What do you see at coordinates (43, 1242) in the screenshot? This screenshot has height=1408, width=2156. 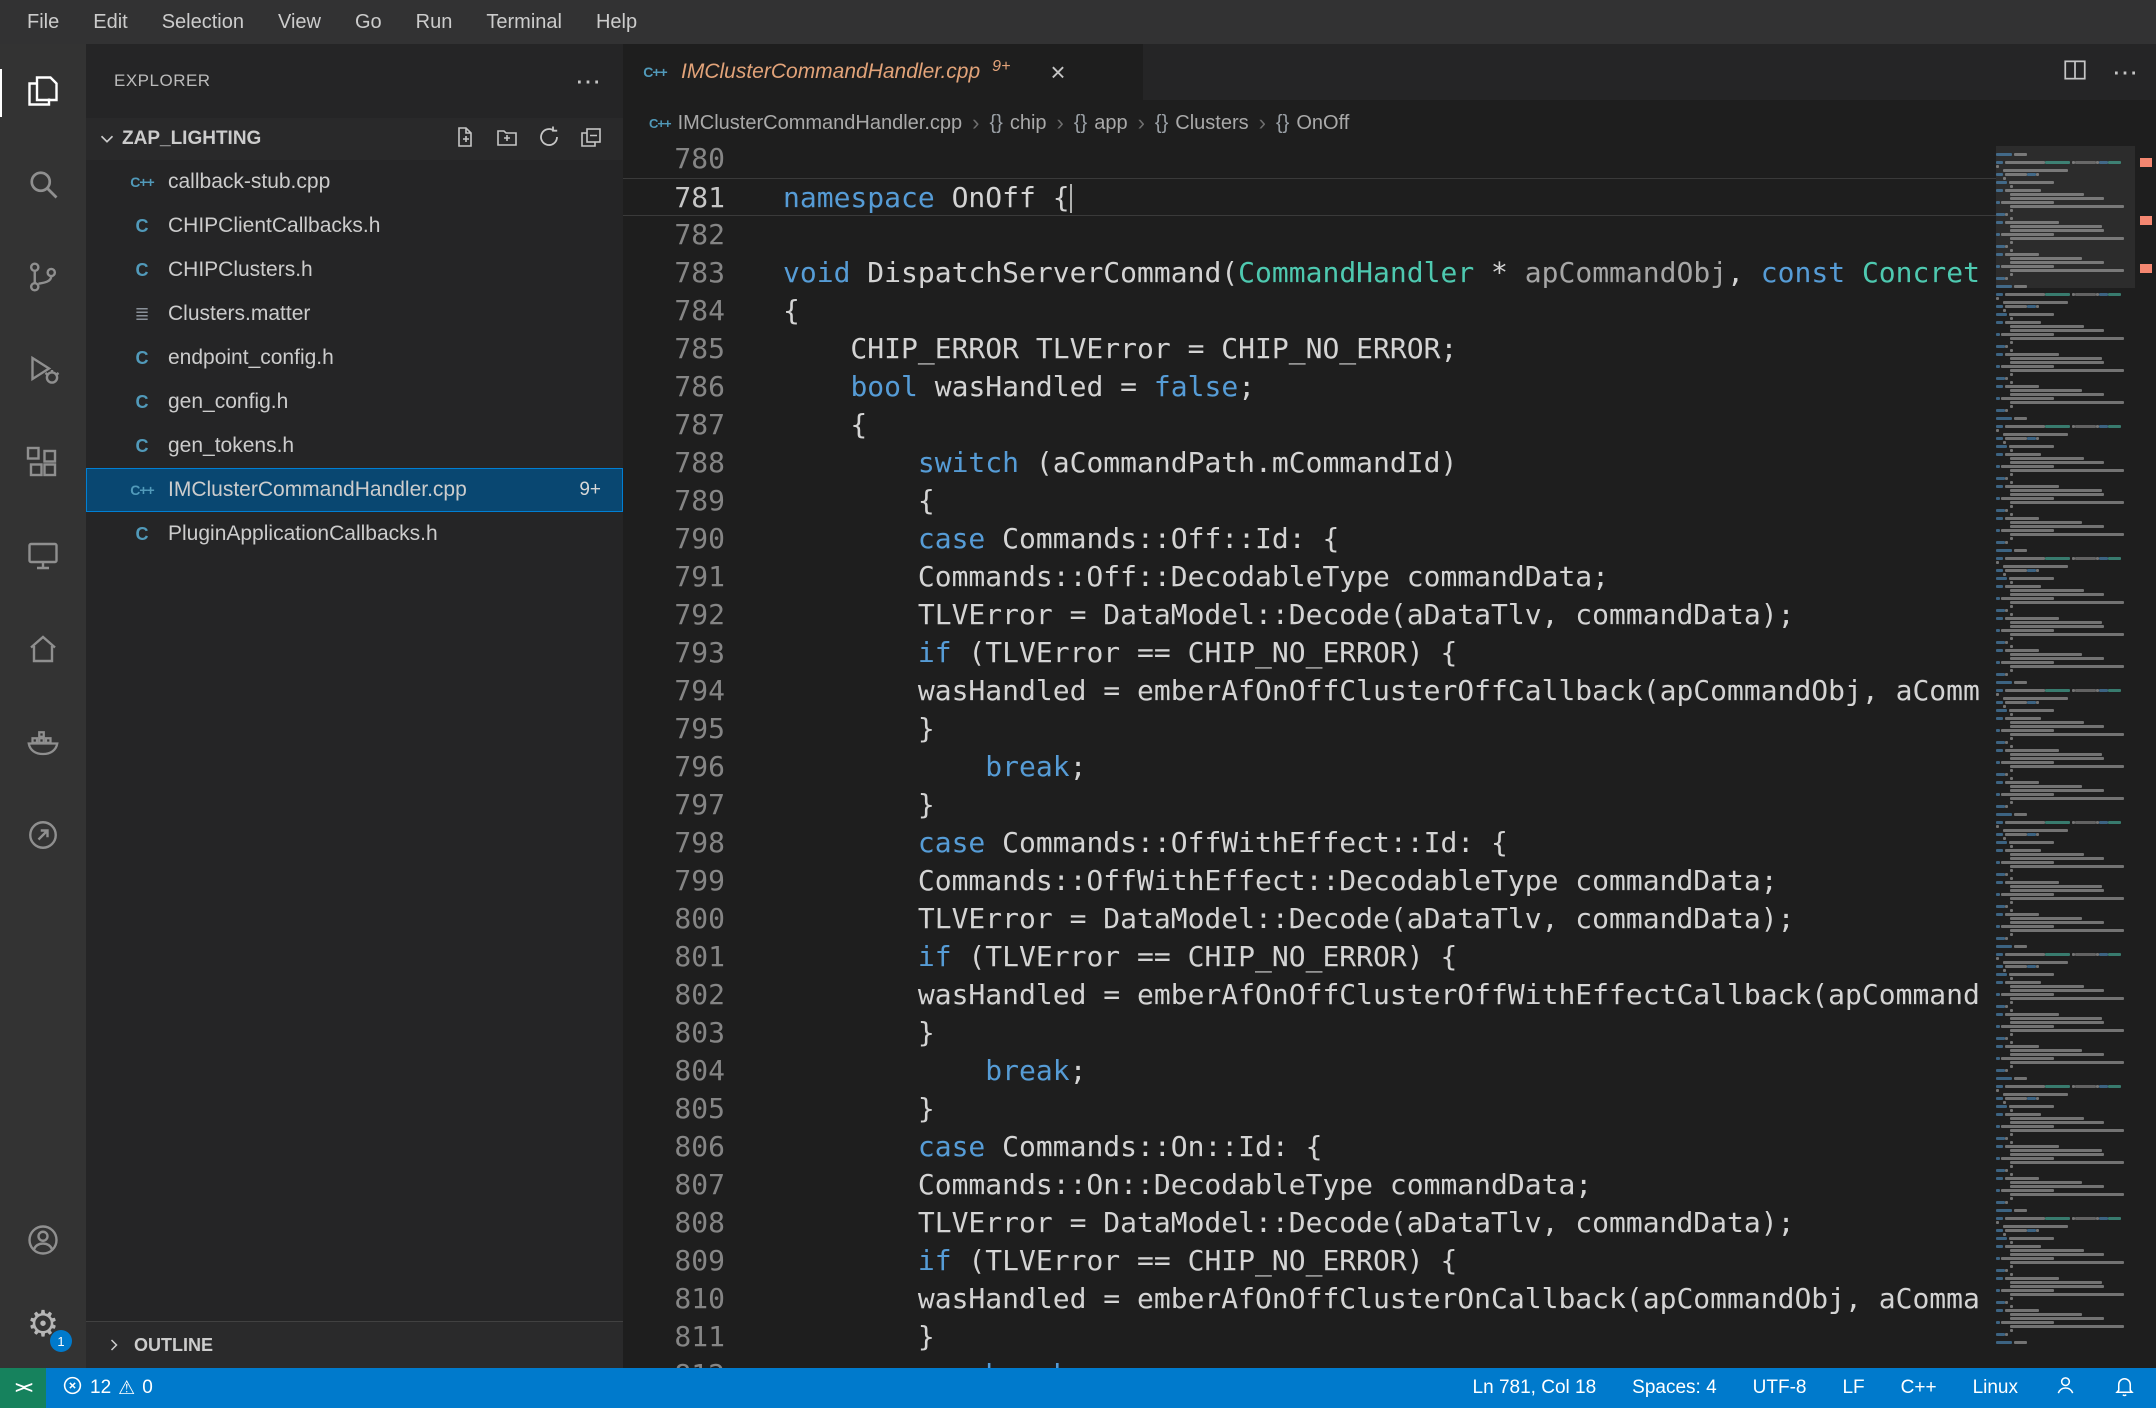 I see `account-button` at bounding box center [43, 1242].